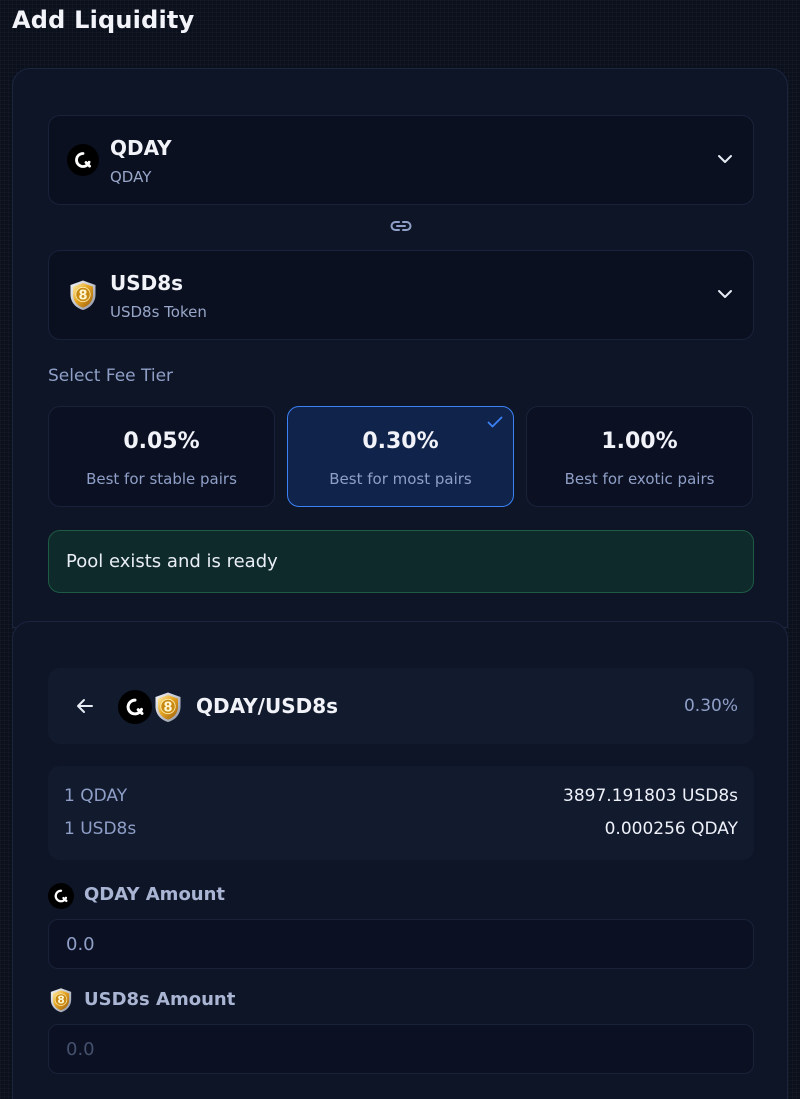 This screenshot has height=1099, width=800. Describe the element at coordinates (96, 796) in the screenshot. I see `price-label: 1 QDAY` at that location.